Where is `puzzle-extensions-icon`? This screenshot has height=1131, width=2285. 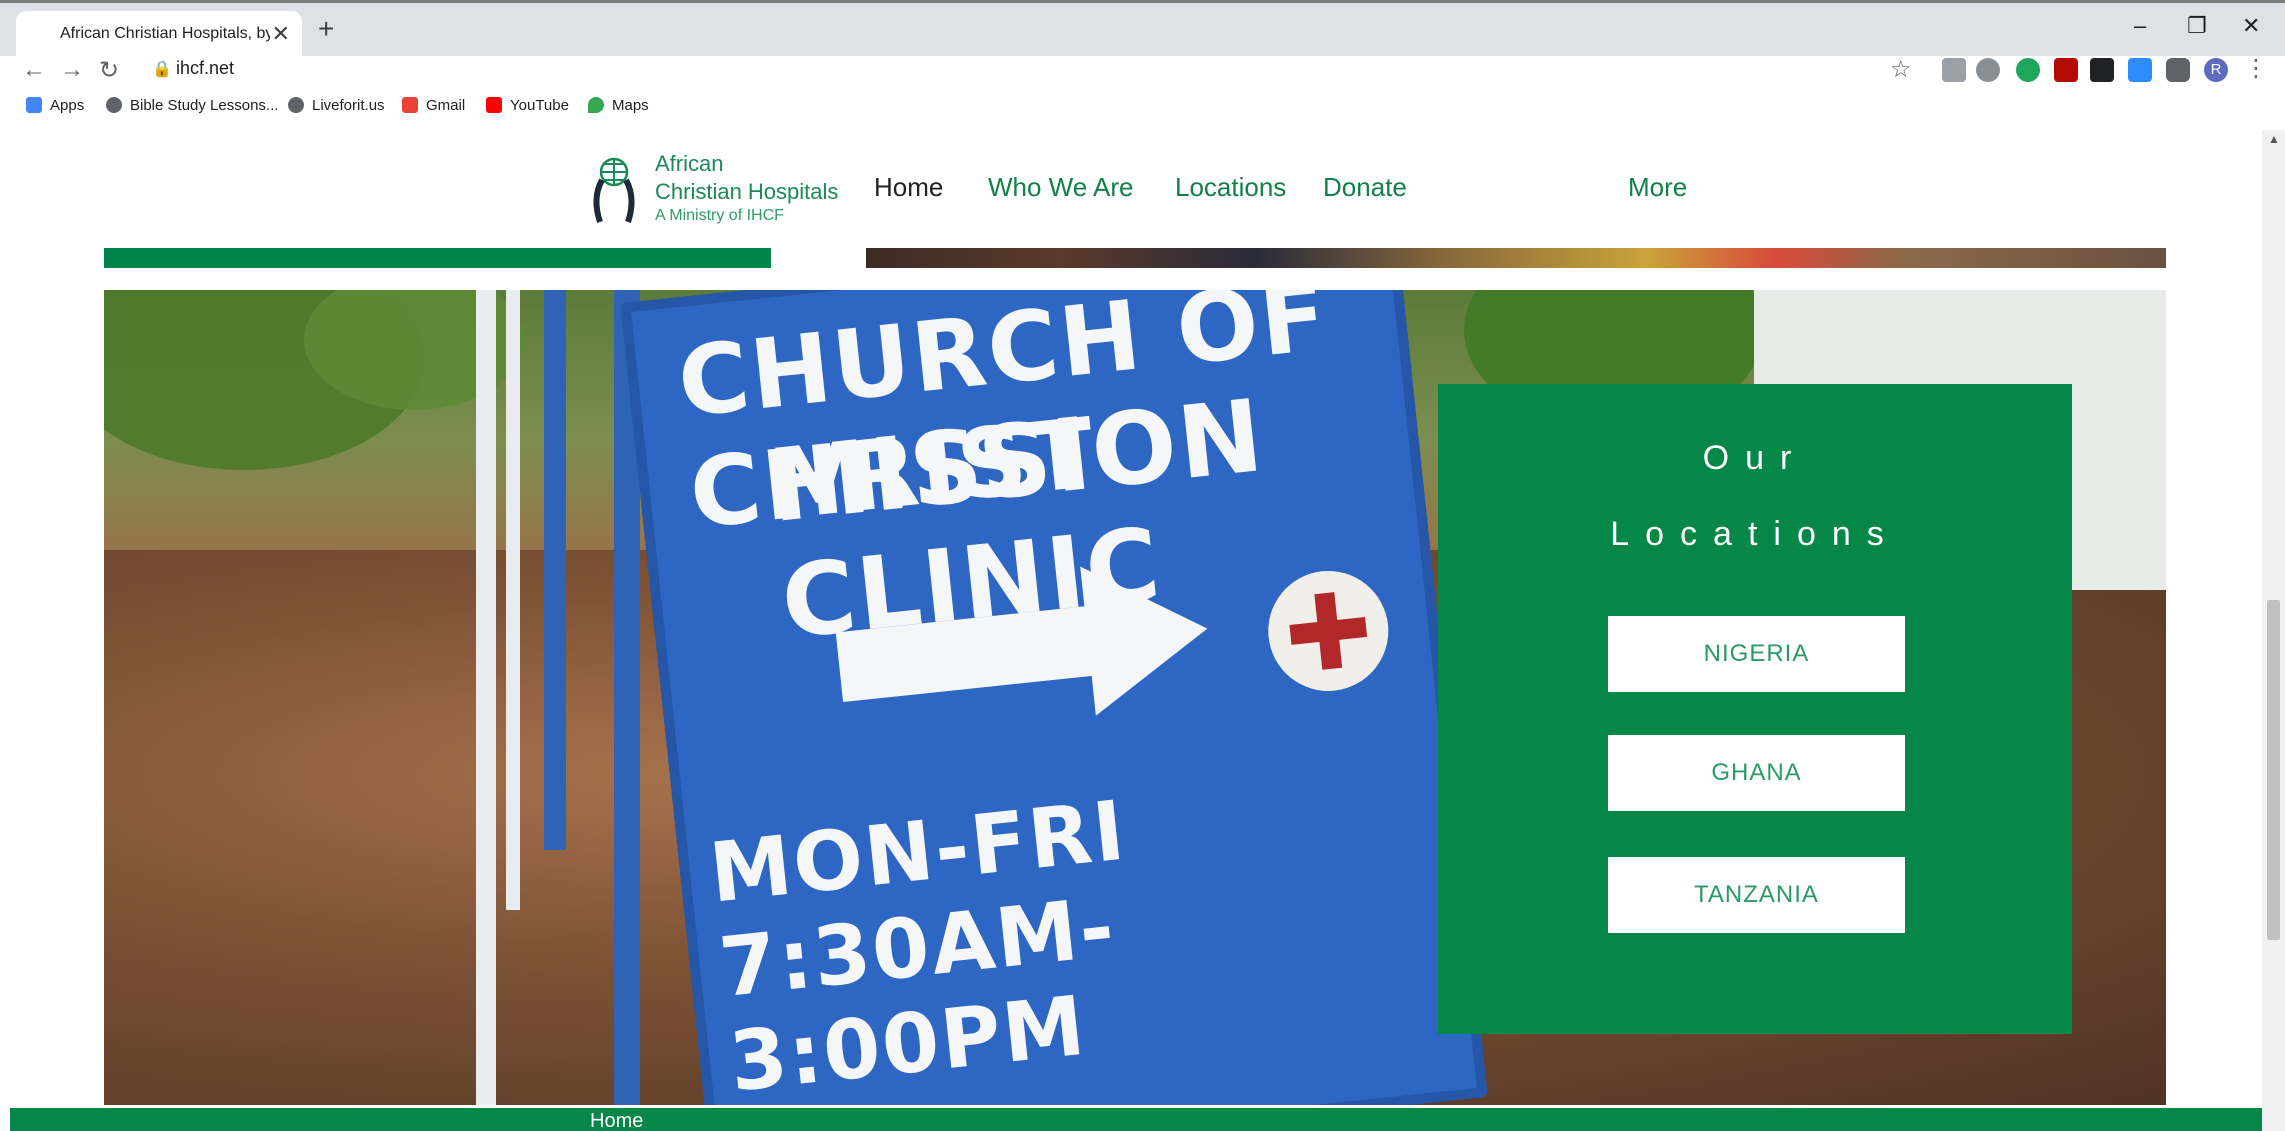
puzzle-extensions-icon is located at coordinates (2178, 70).